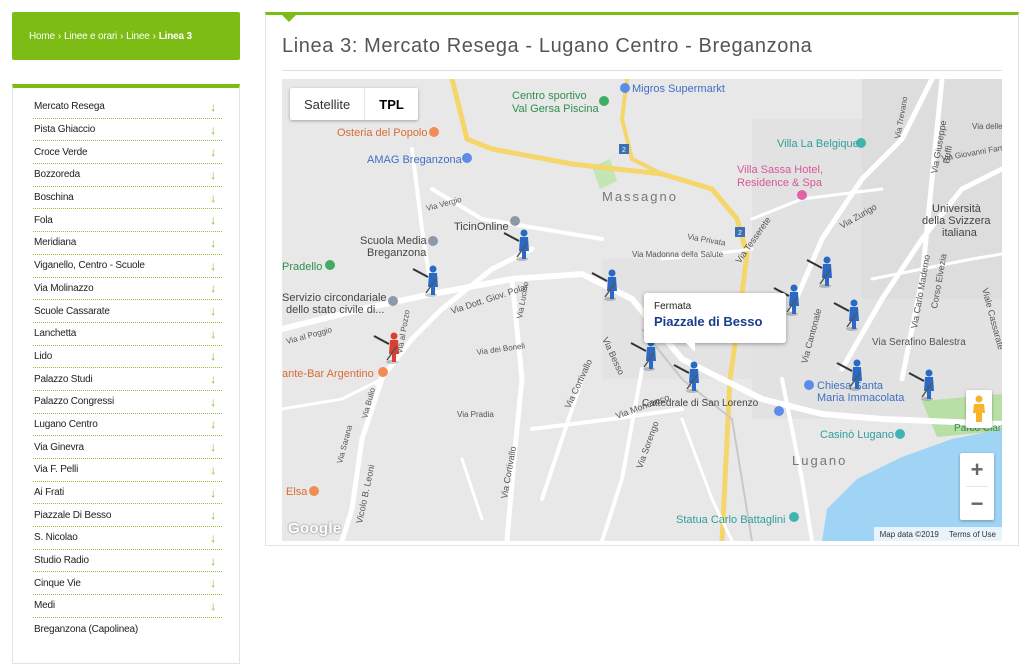 The height and width of the screenshot is (669, 1024). Describe the element at coordinates (127, 493) in the screenshot. I see `stop-item: Ai Frati ↓` at that location.